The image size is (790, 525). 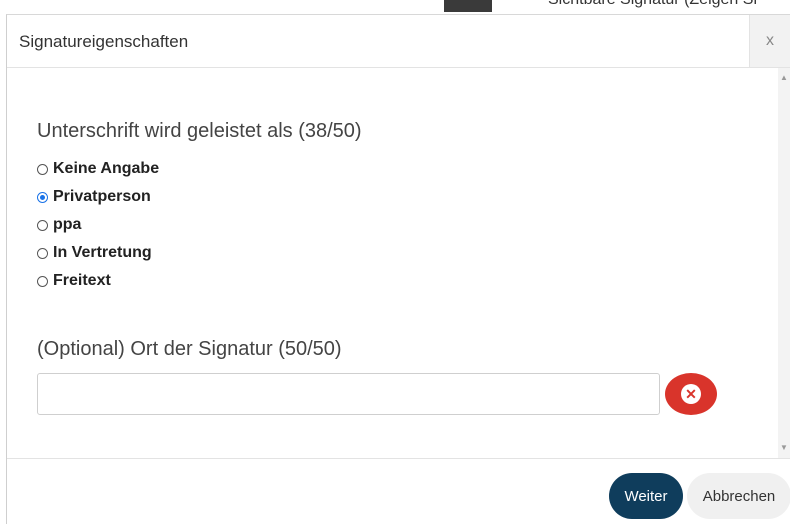 What do you see at coordinates (102, 196) in the screenshot?
I see `radio-label: Privatperson` at bounding box center [102, 196].